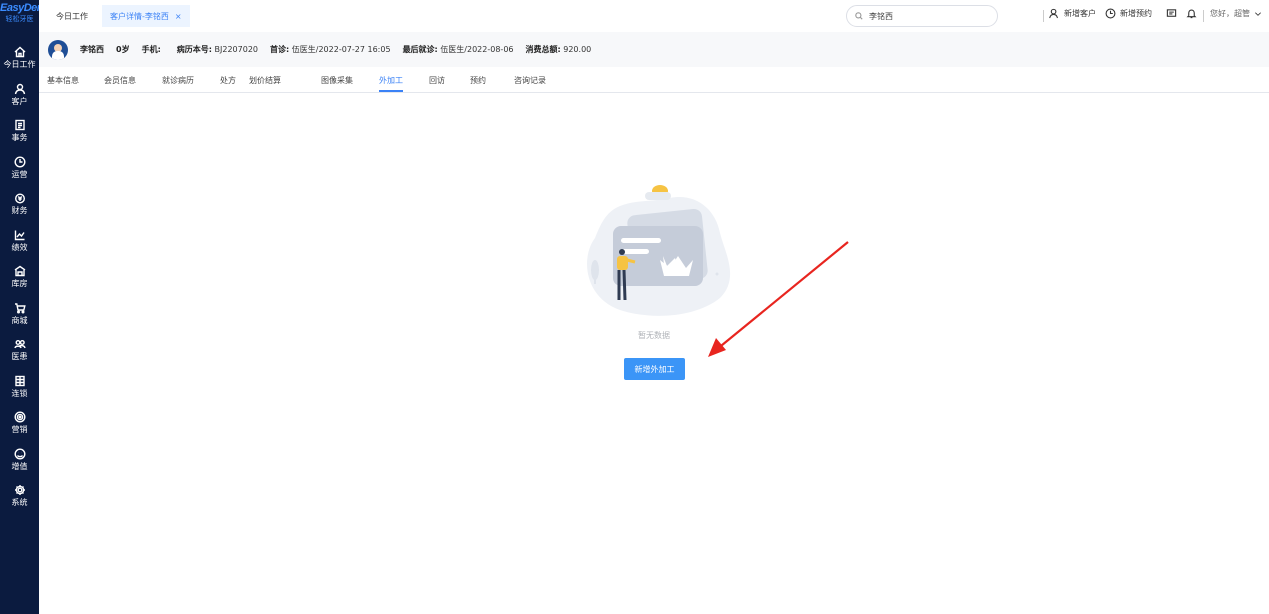 The image size is (1269, 614). Describe the element at coordinates (1110, 13) in the screenshot. I see `clock-add-icon` at that location.